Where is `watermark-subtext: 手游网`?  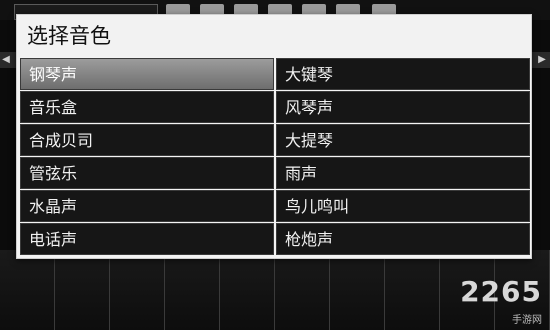
watermark-subtext: 手游网 is located at coordinates (527, 320).